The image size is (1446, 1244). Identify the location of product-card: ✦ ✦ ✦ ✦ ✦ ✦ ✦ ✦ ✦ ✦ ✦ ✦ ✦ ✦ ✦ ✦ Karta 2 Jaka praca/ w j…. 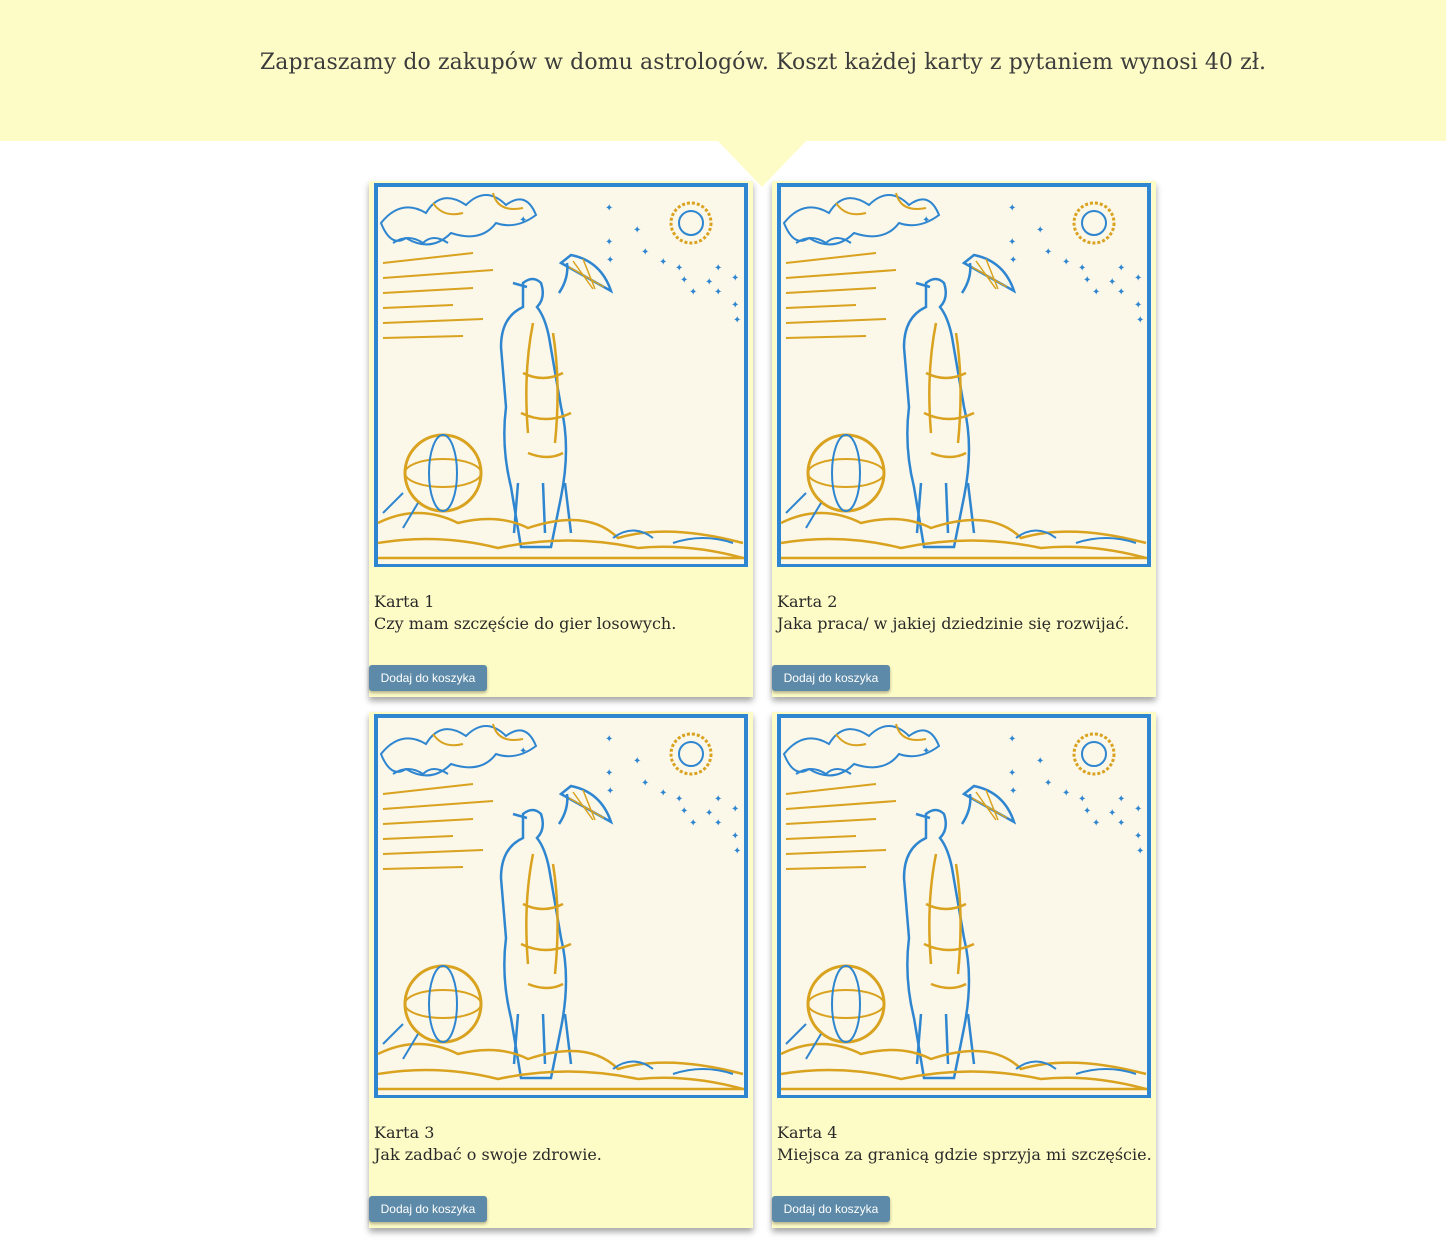
(964, 439).